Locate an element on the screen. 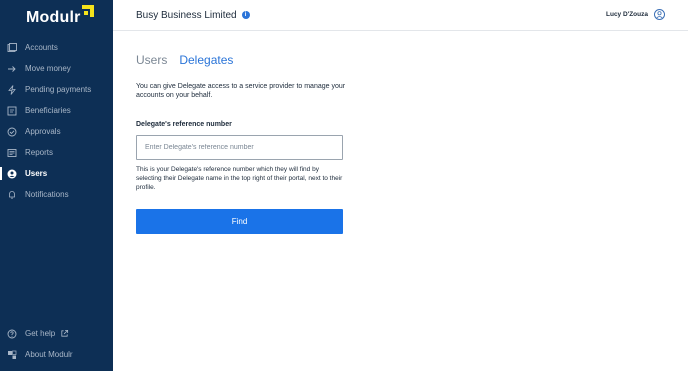  sidebar-item-label: About Modulr is located at coordinates (49, 354).